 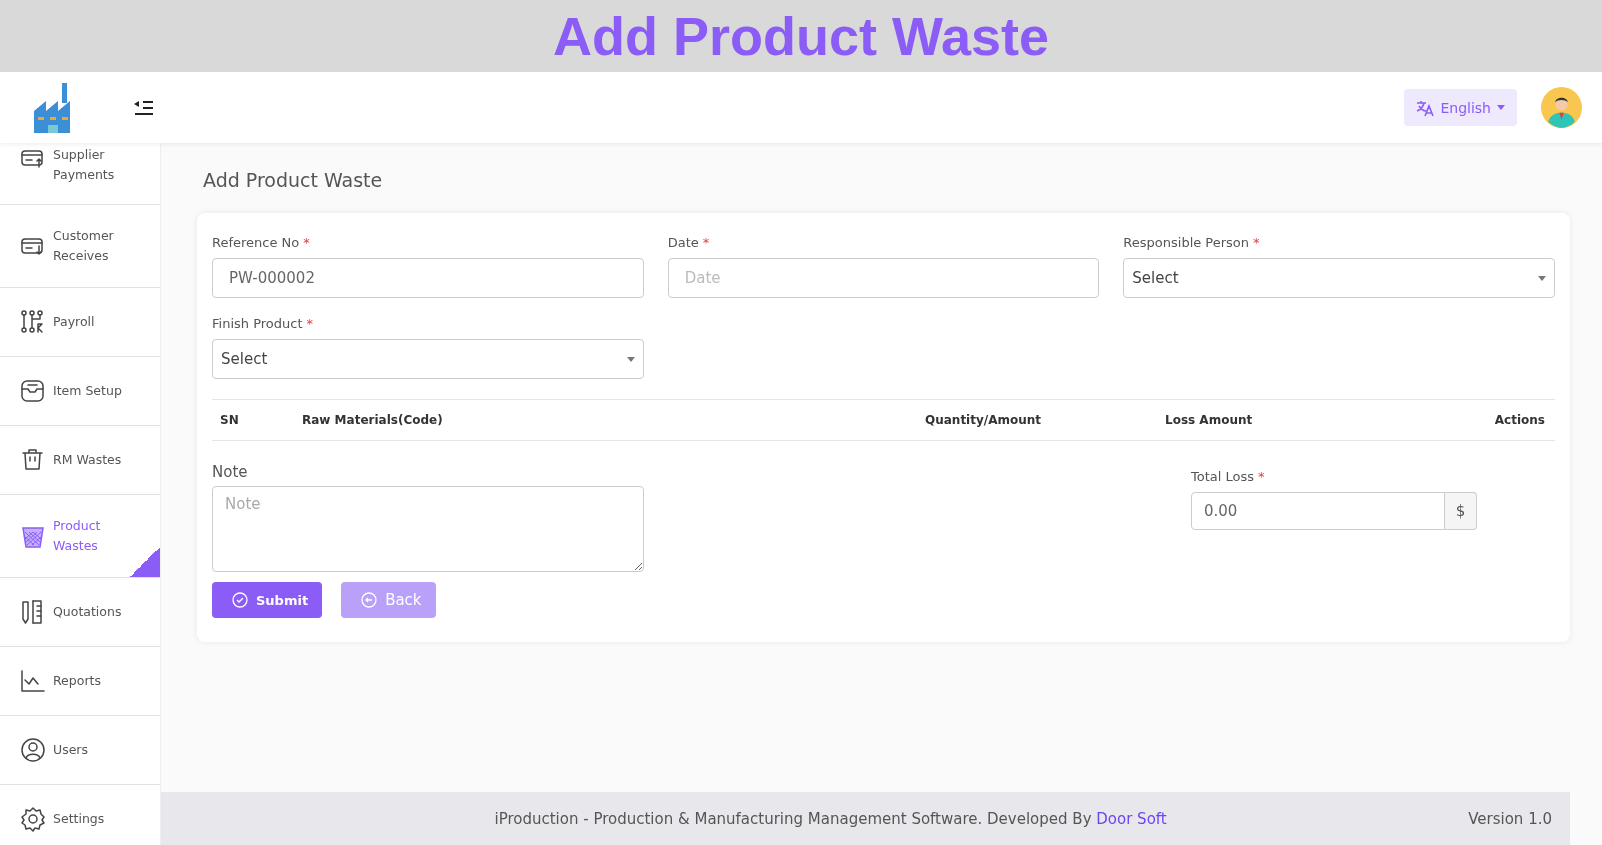 What do you see at coordinates (267, 600) in the screenshot?
I see `submit-button: Submit` at bounding box center [267, 600].